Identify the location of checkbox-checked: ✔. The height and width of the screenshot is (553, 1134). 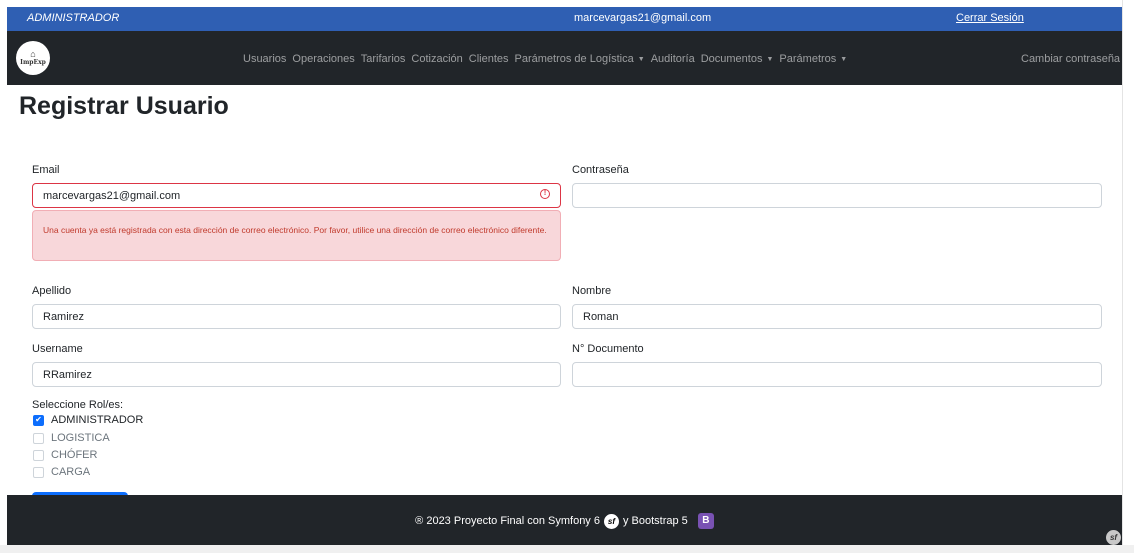
(38, 420).